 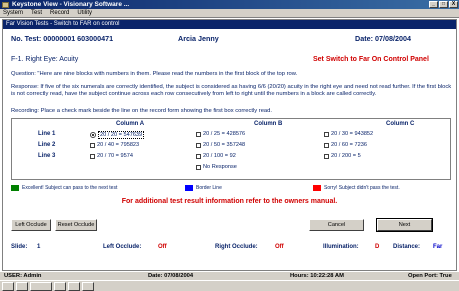 What do you see at coordinates (356, 188) in the screenshot?
I see `legend-fail: Sorry! Subject didn't pass the test.` at bounding box center [356, 188].